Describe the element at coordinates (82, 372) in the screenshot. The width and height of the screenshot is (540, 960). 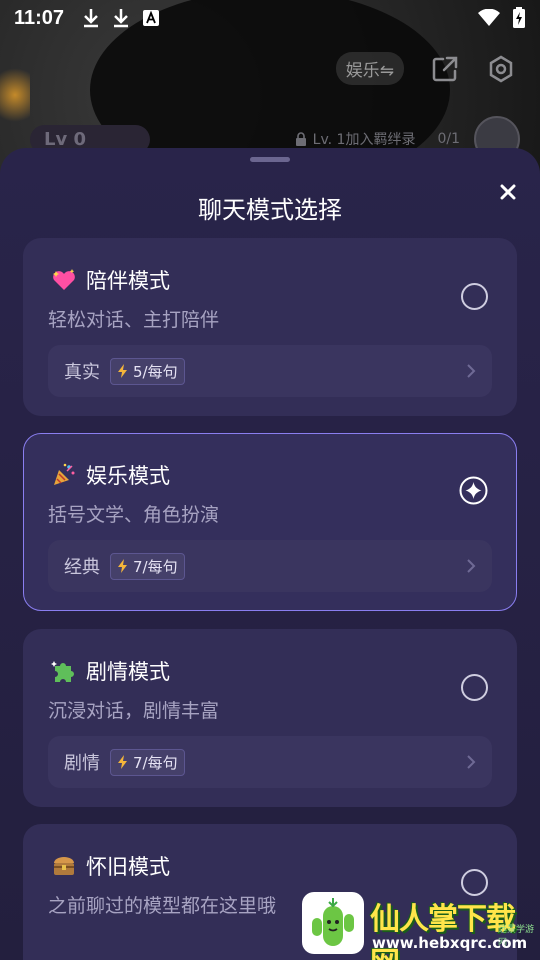
I see `model-label: 真实` at that location.